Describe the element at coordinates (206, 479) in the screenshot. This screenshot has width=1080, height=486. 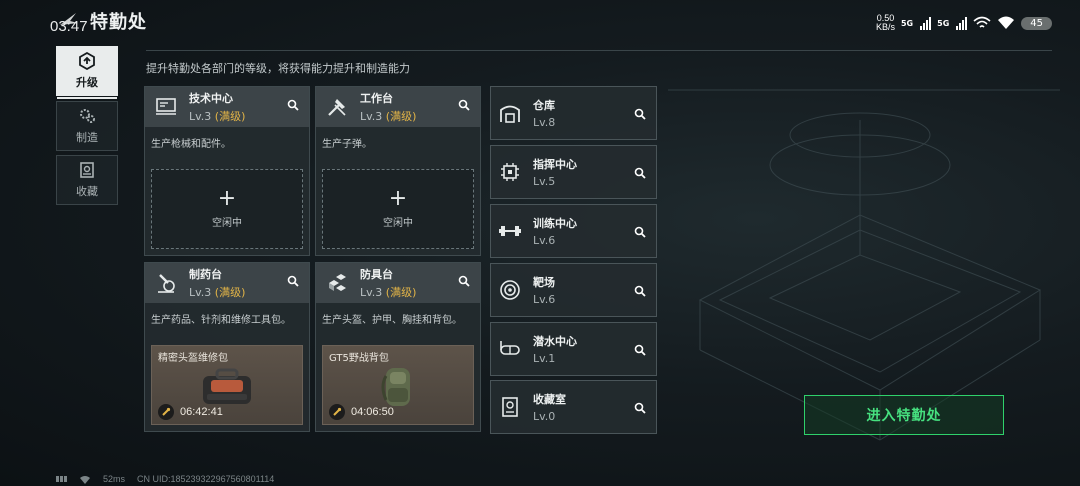
I see `uid-text: CN UID:185239322967560801114` at that location.